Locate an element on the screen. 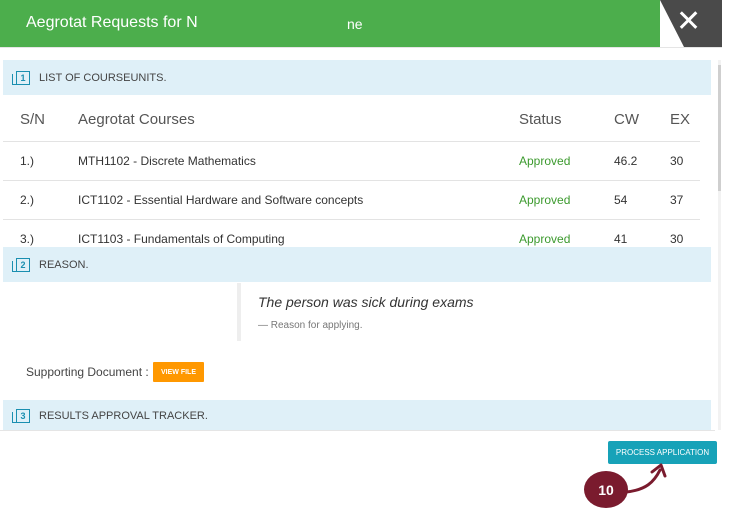  cell-course: MTH1102 - Discrete Mathematics is located at coordinates (297, 161).